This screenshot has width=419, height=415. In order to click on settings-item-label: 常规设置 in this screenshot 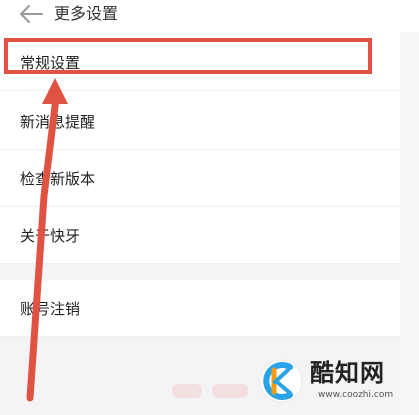, I will do `click(50, 63)`.